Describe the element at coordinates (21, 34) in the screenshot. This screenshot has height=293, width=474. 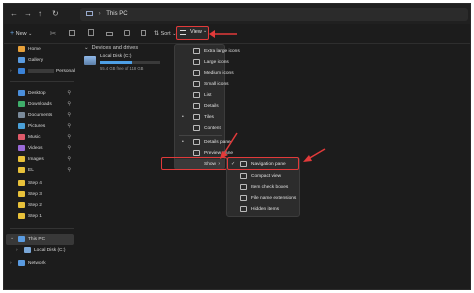
I see `new-button: + New ⌄` at that location.